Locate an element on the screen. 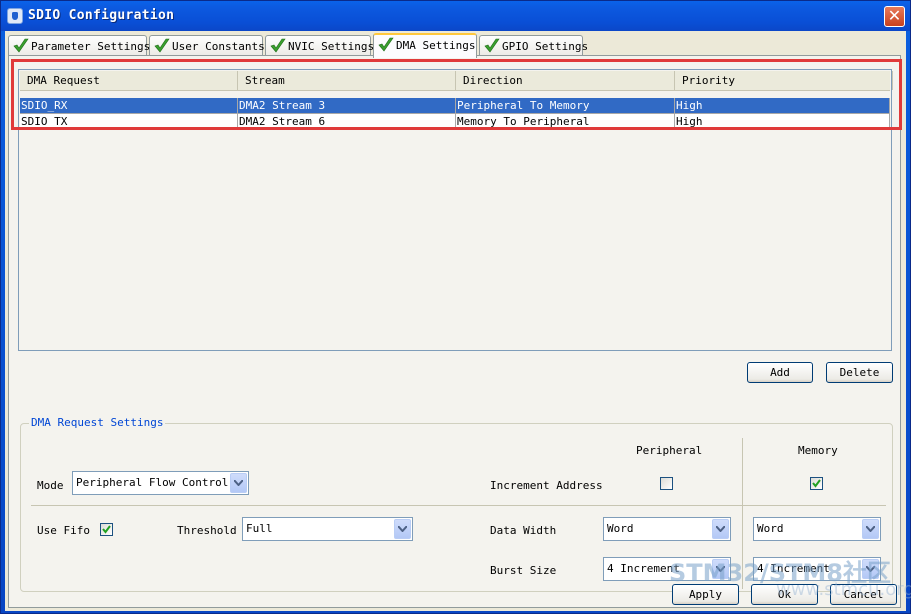 The height and width of the screenshot is (614, 911). use-fifo-checkbox is located at coordinates (106, 529).